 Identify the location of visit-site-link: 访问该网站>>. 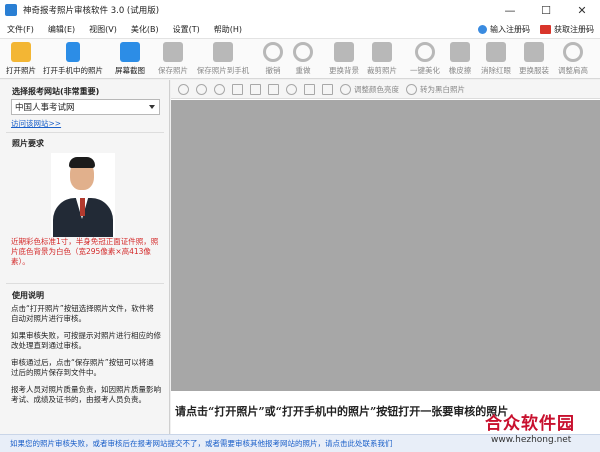
(36, 123).